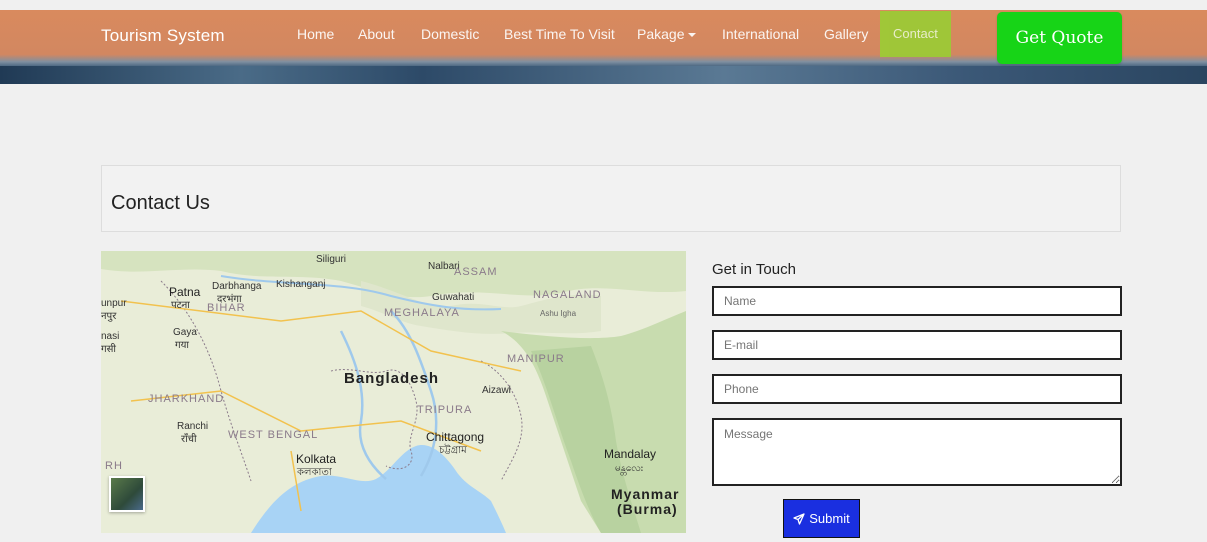 Image resolution: width=1207 pixels, height=542 pixels. What do you see at coordinates (846, 34) in the screenshot?
I see `nav-gallery: Gallery` at bounding box center [846, 34].